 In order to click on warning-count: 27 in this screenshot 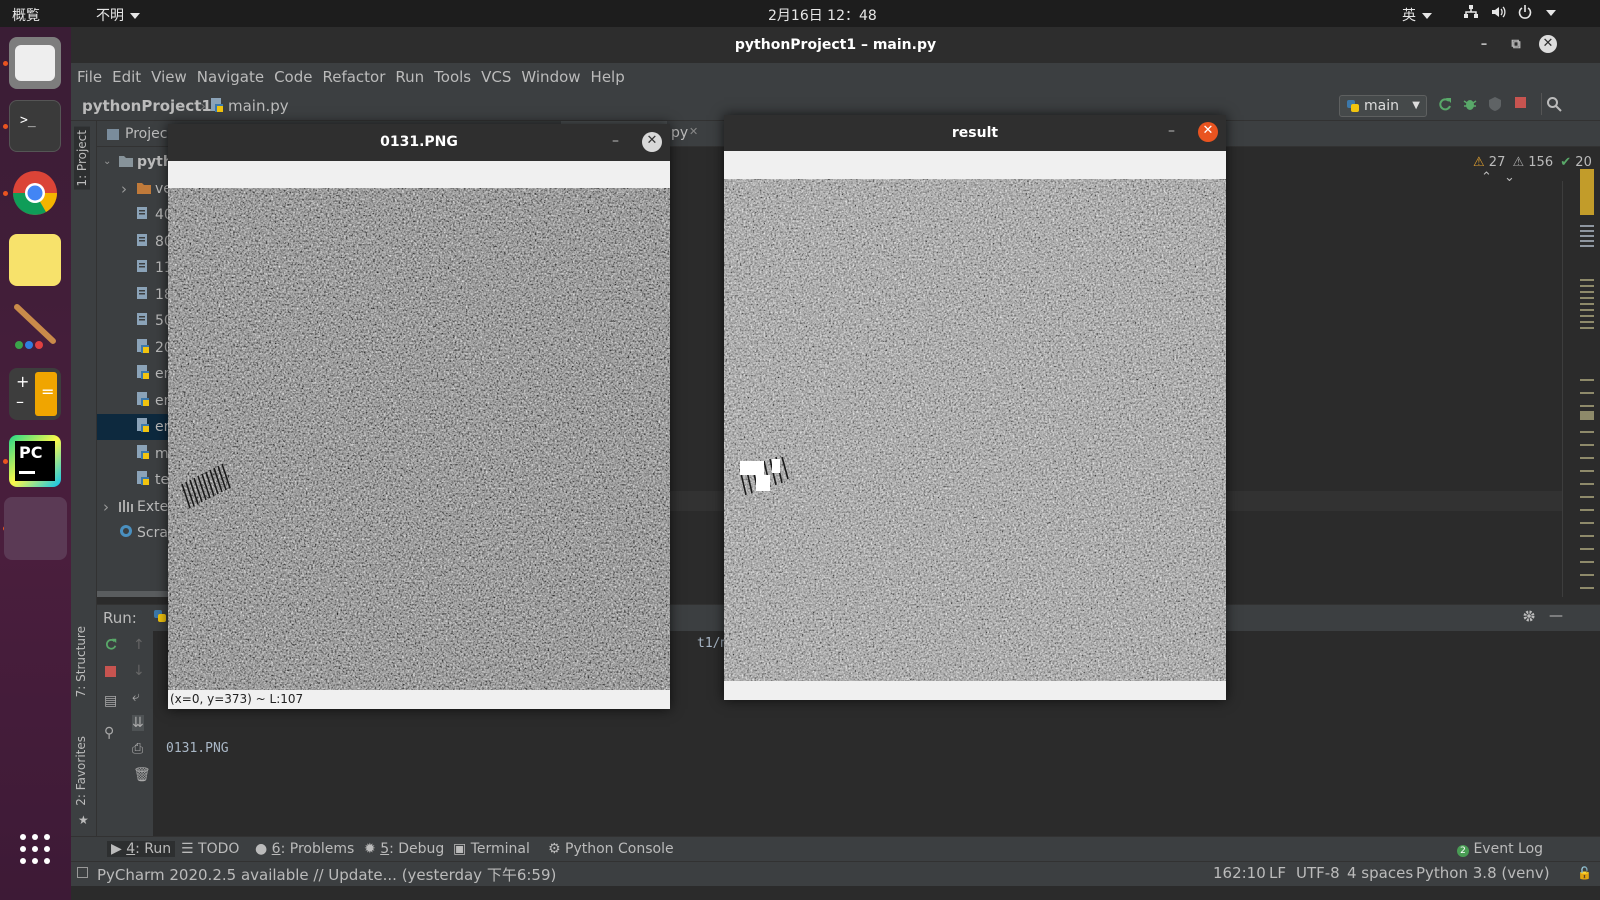, I will do `click(1497, 162)`.